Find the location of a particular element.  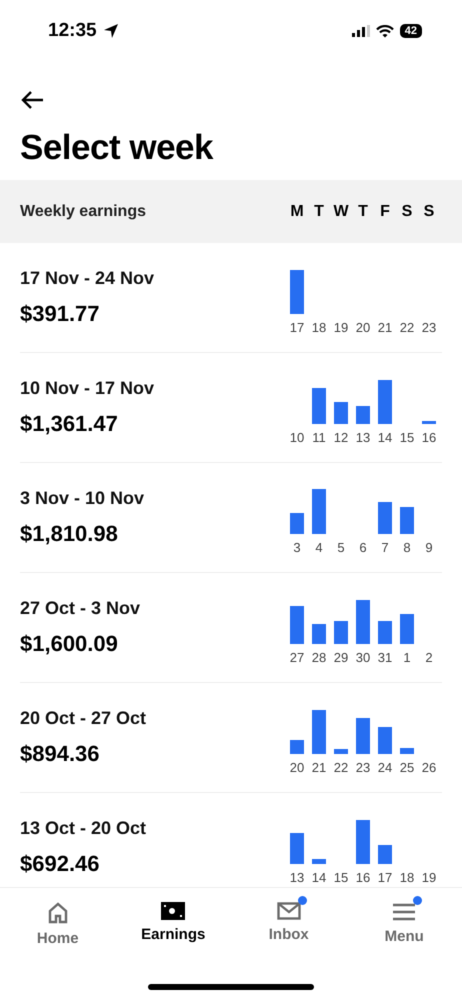

tab-bar-item: Menu is located at coordinates (404, 919).